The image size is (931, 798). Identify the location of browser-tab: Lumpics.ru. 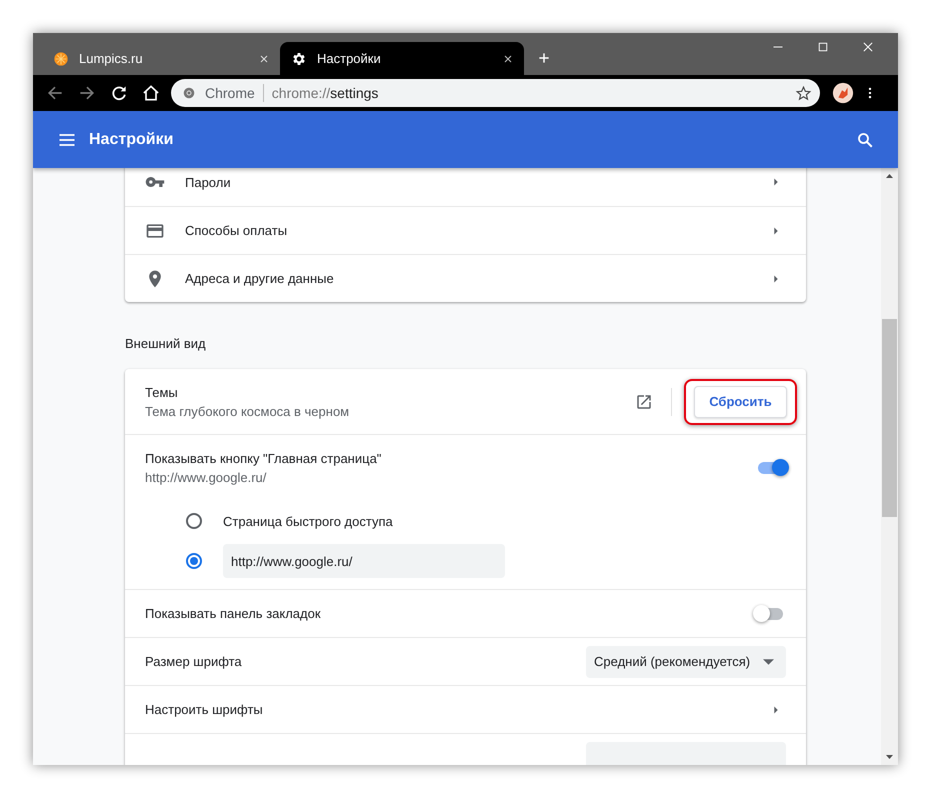
(161, 58).